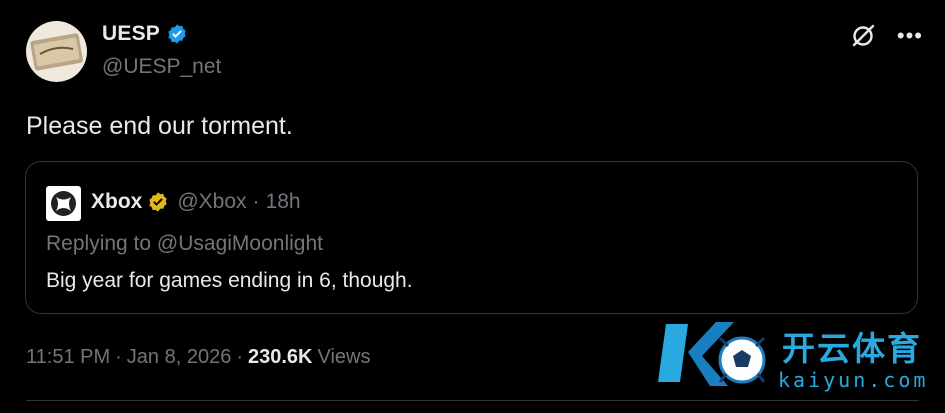 The width and height of the screenshot is (945, 413). Describe the element at coordinates (211, 202) in the screenshot. I see `quote-author-handle: @Xbox` at that location.